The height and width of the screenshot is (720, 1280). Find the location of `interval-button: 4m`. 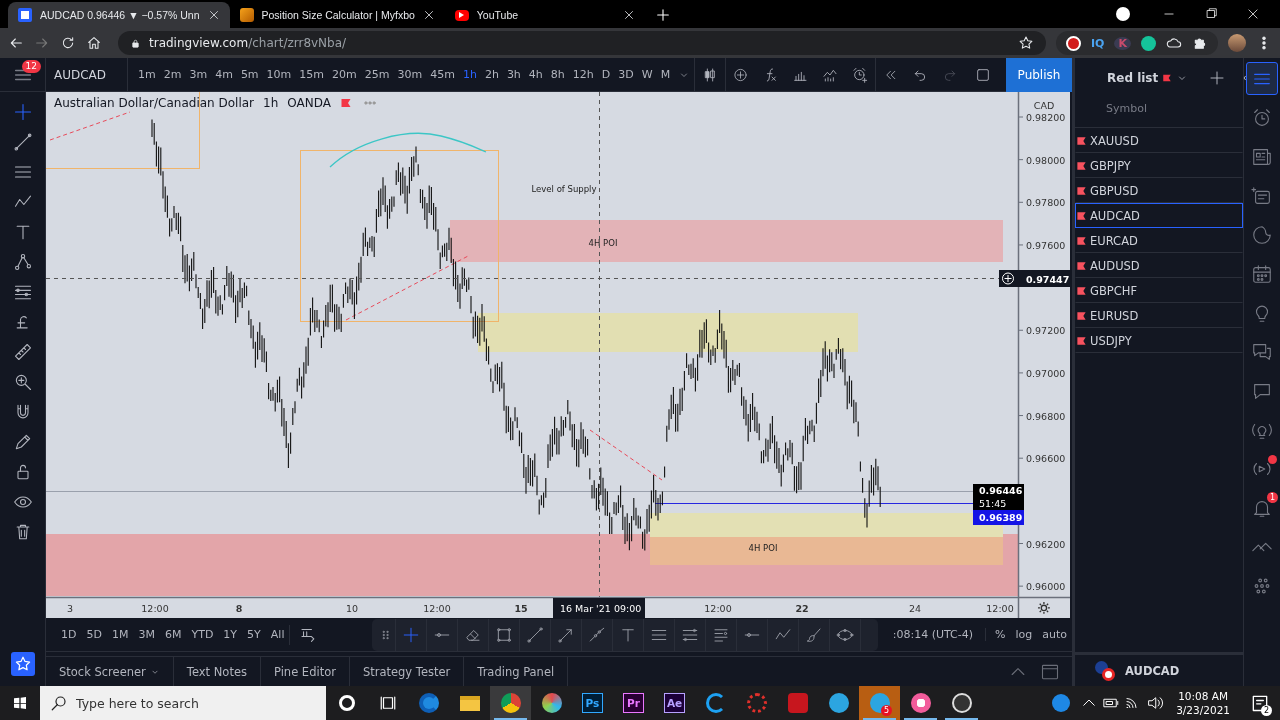

interval-button: 4m is located at coordinates (224, 74).